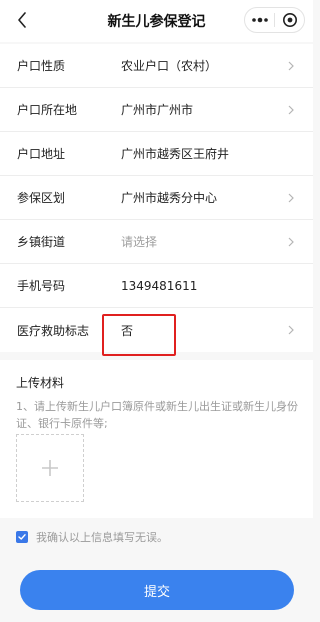 The height and width of the screenshot is (622, 320). I want to click on field-label: 户口地址, so click(41, 154).